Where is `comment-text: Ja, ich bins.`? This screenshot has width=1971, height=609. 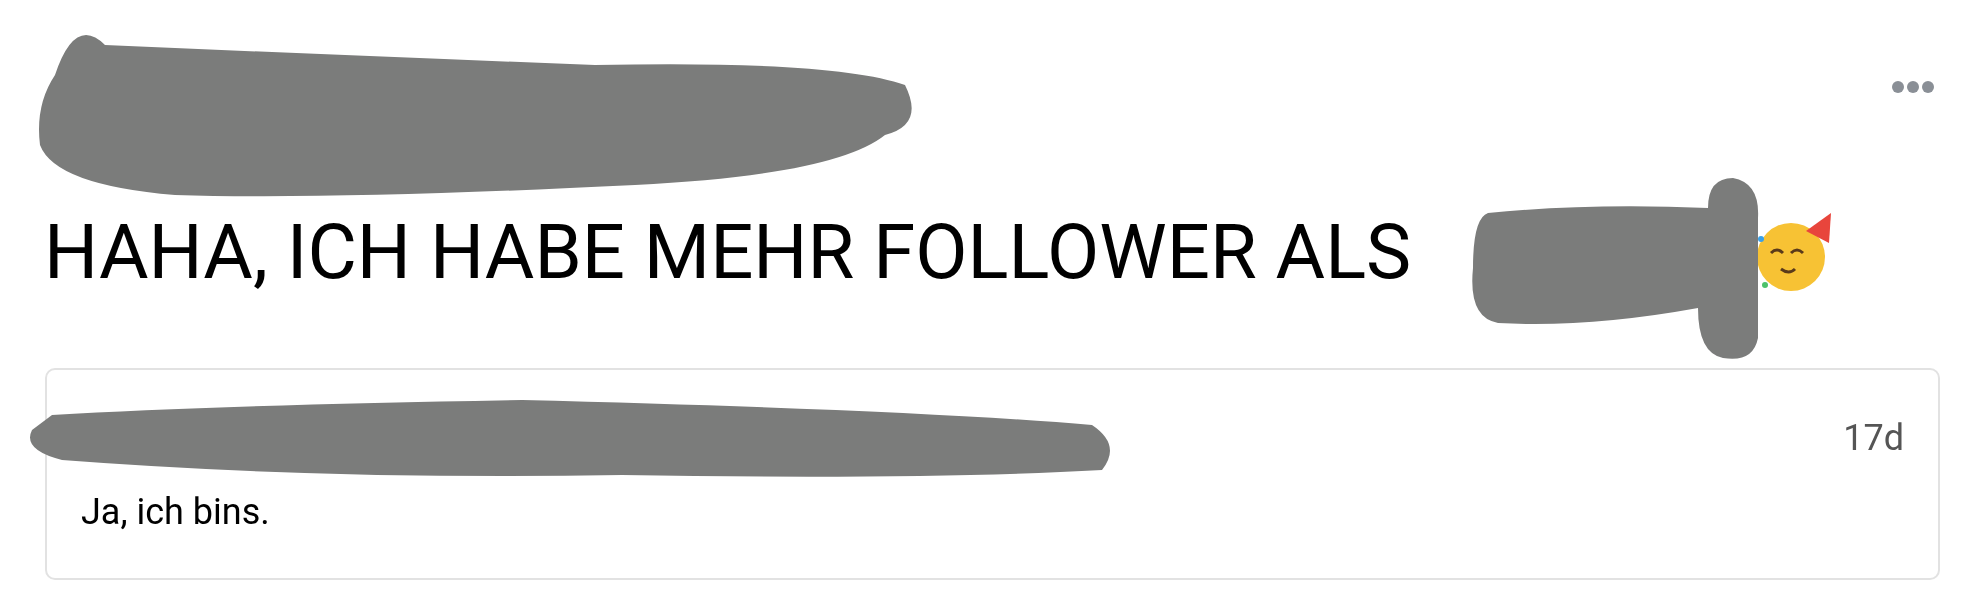 comment-text: Ja, ich bins. is located at coordinates (175, 512).